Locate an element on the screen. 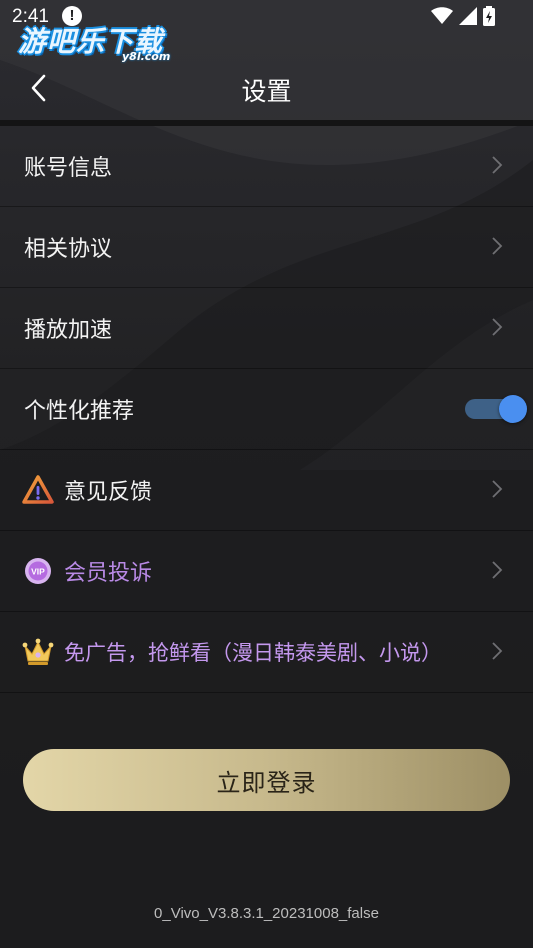 This screenshot has height=948, width=533. settings-item-account-info: 账号信息 is located at coordinates (266, 166).